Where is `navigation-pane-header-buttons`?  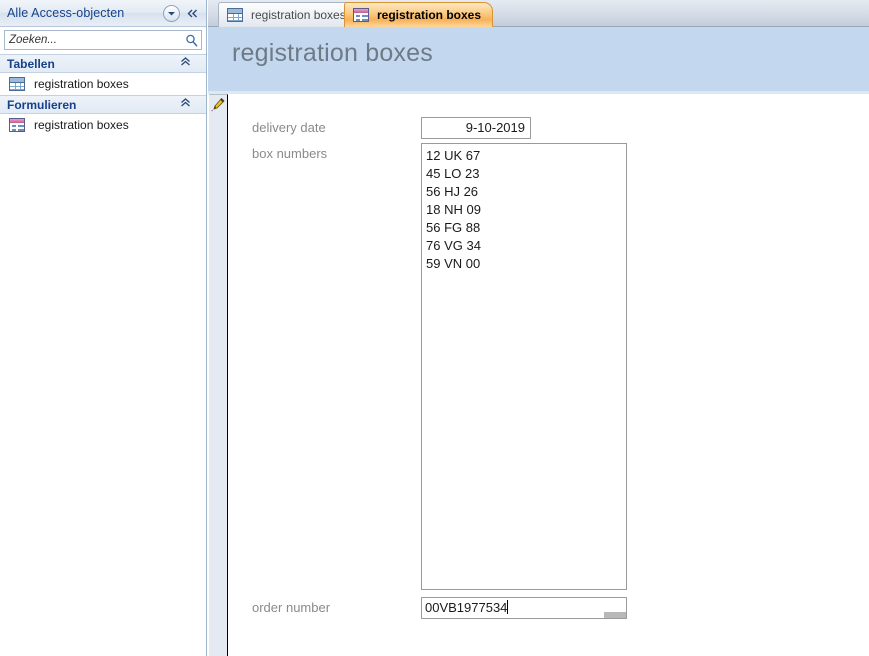
navigation-pane-header-buttons is located at coordinates (183, 13).